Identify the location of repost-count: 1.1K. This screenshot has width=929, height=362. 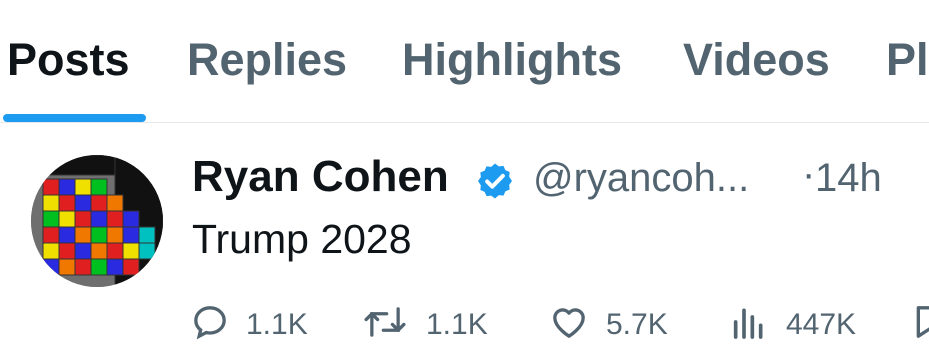
(457, 324).